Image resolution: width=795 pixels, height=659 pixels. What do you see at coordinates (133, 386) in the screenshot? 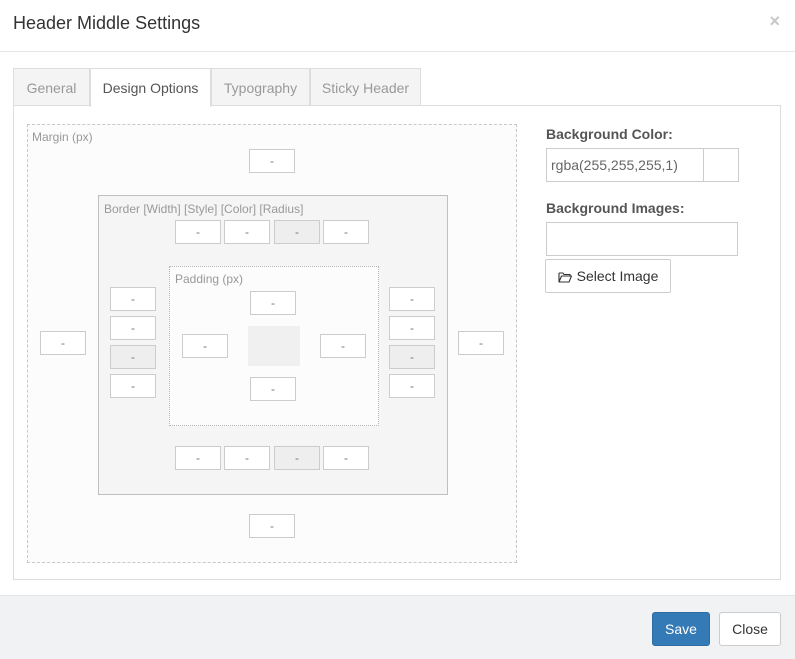
I see `border-left-radius-input` at bounding box center [133, 386].